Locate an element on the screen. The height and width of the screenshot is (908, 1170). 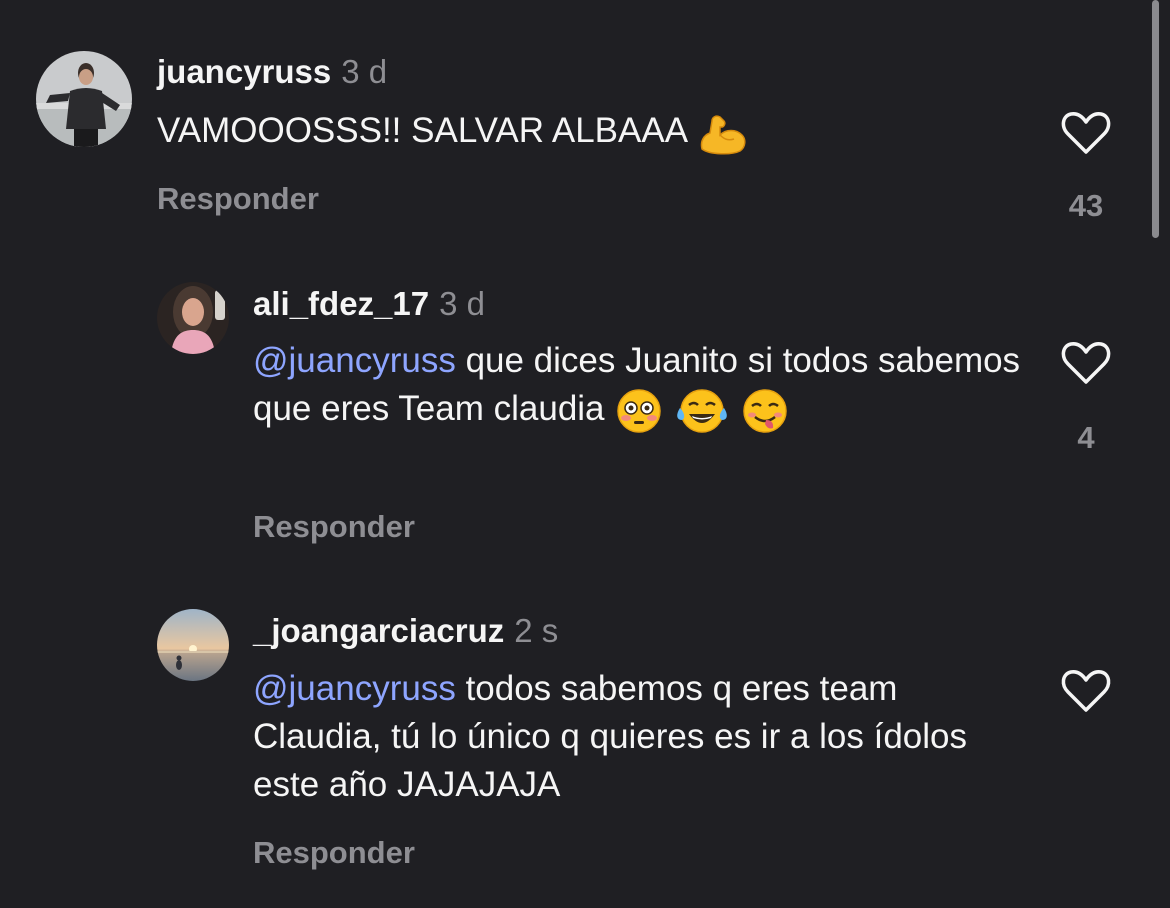
flexed-biceps-emoji is located at coordinates (722, 133).